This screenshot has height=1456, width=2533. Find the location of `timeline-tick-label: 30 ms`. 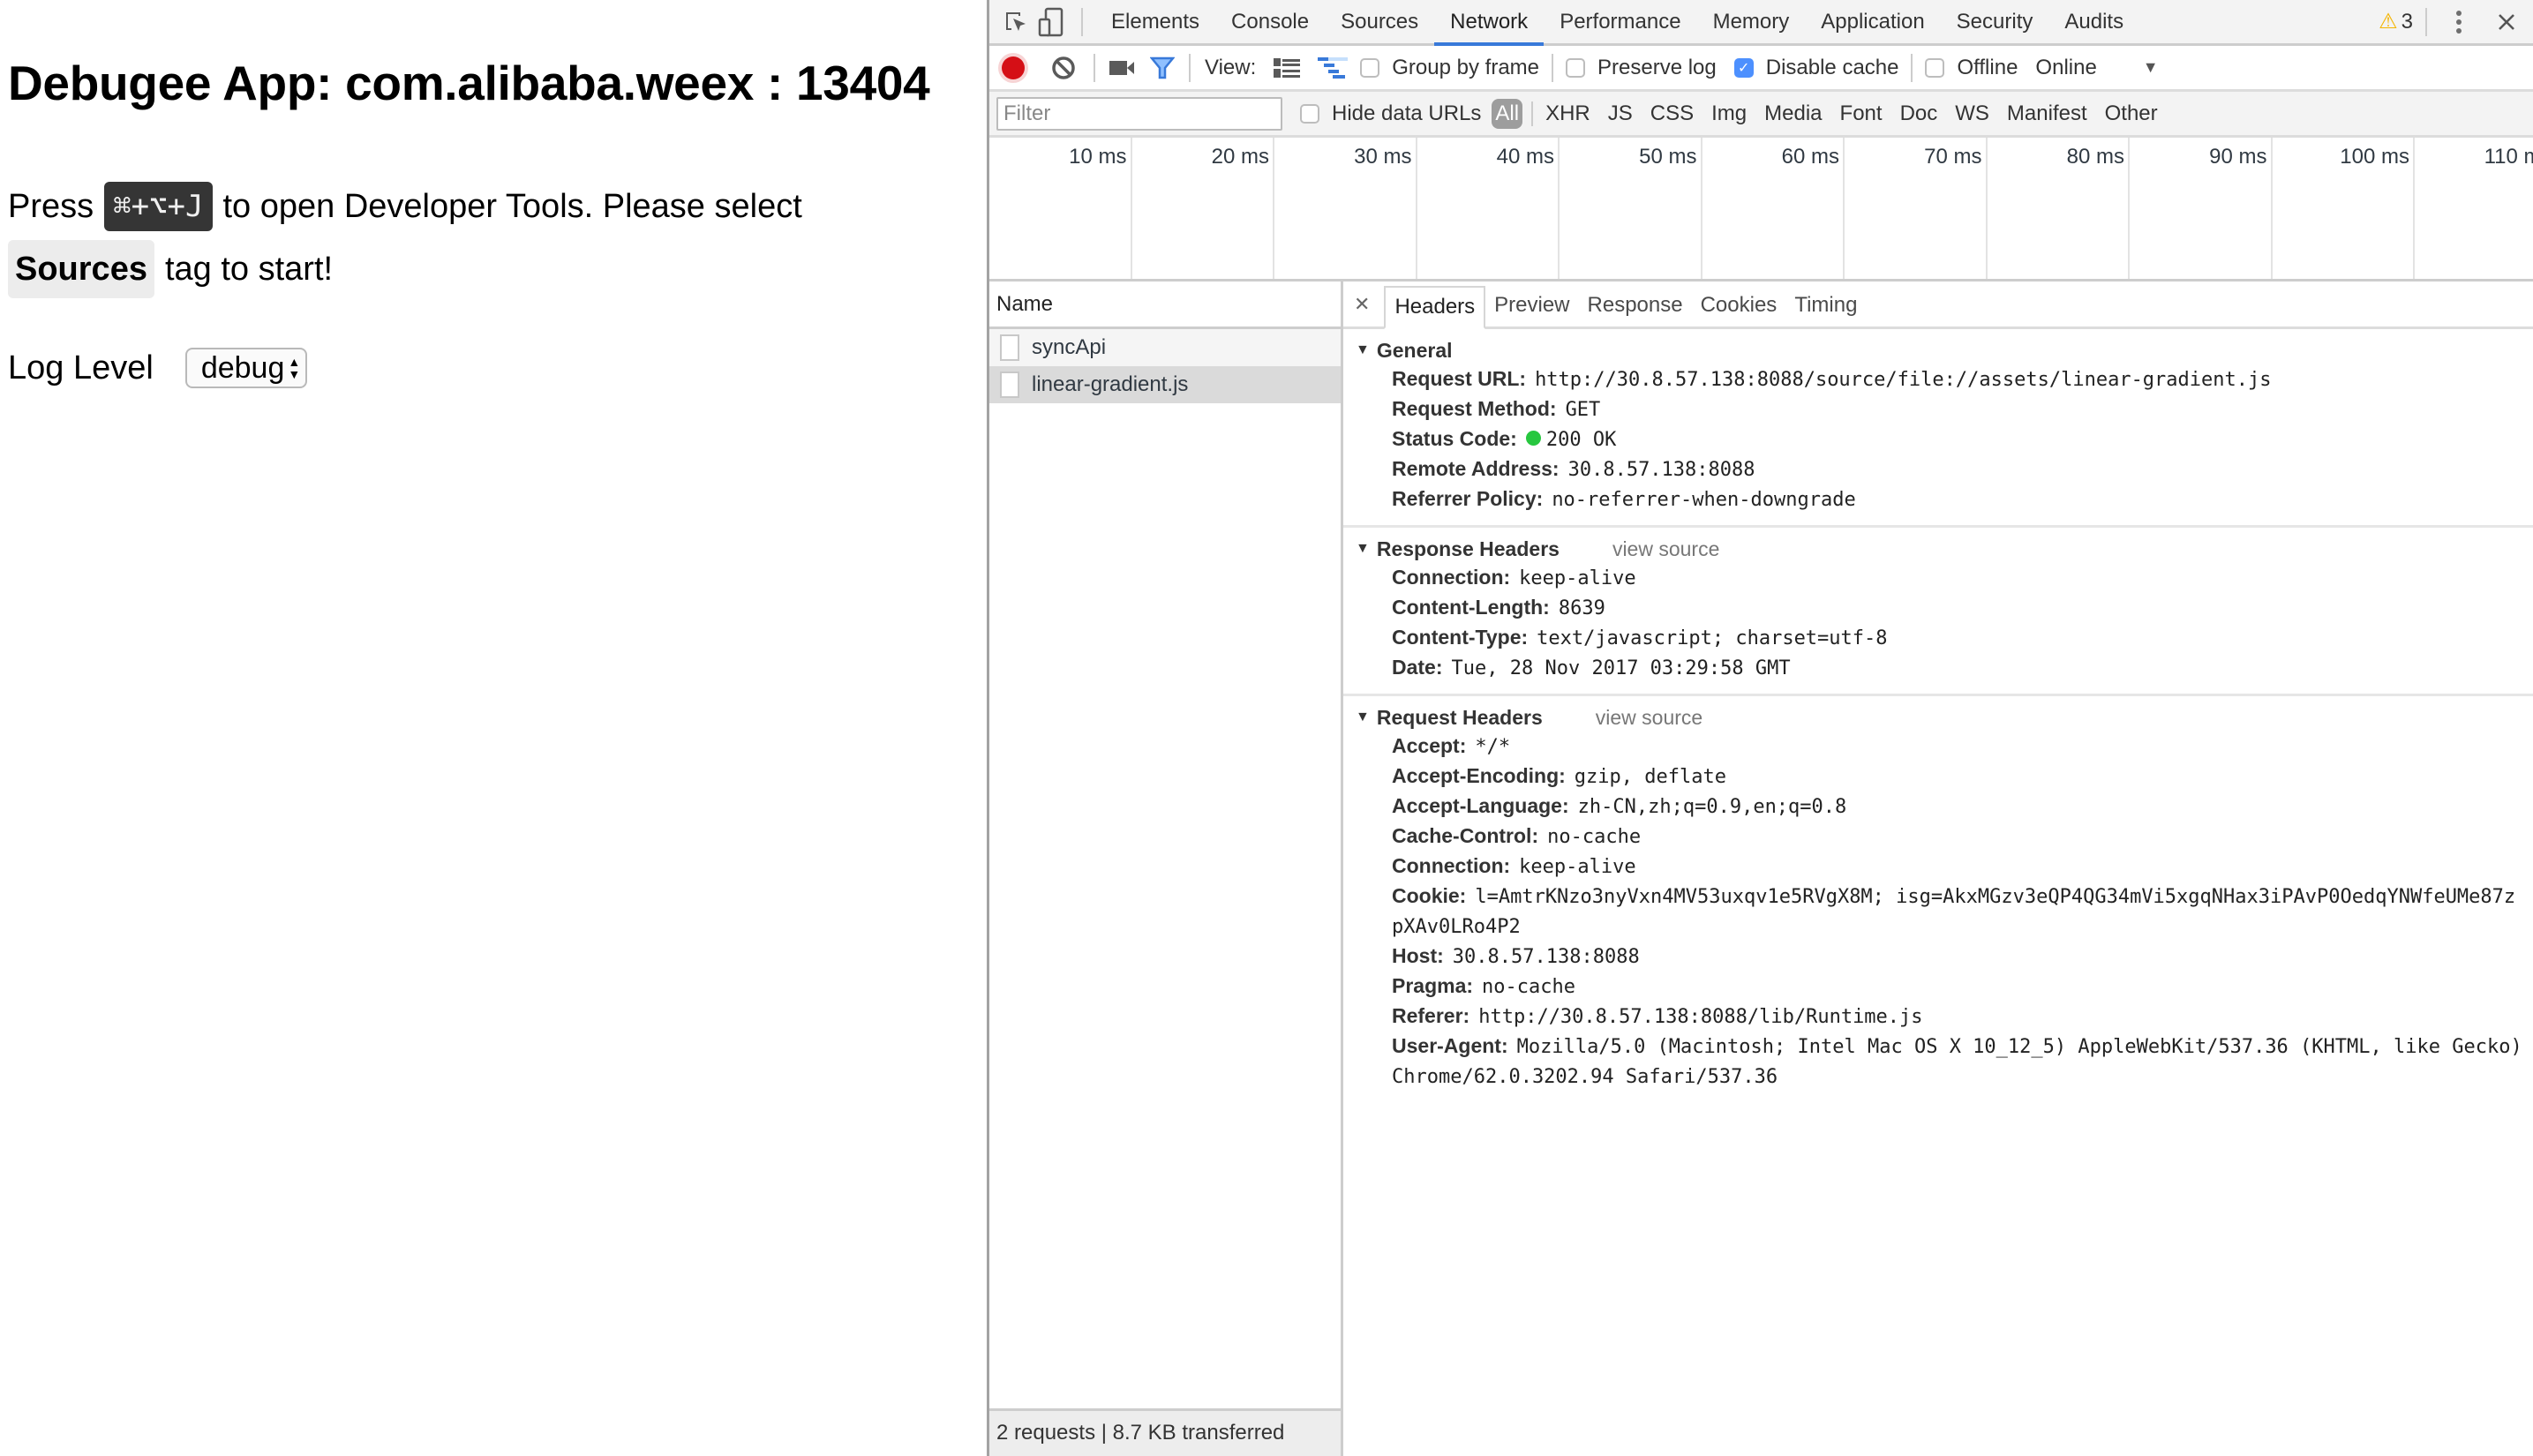

timeline-tick-label: 30 ms is located at coordinates (1383, 157).